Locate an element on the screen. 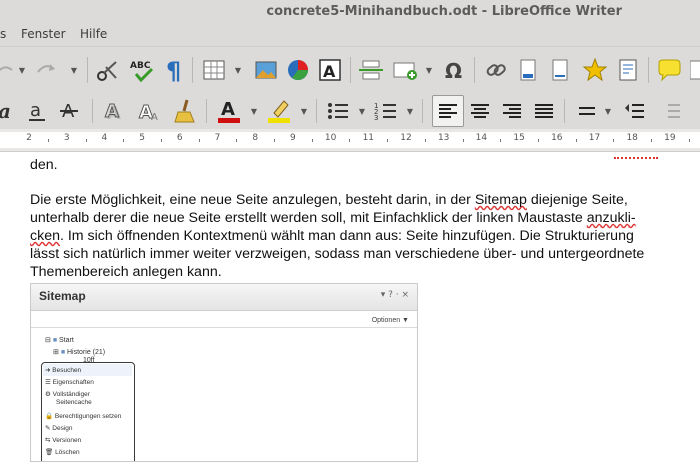 Image resolution: width=700 pixels, height=462 pixels. horizontal-ruler: 2 3 4 5 6 7 8 9 10 11 12 13 14 15 16 17 18 19 is located at coordinates (350, 140).